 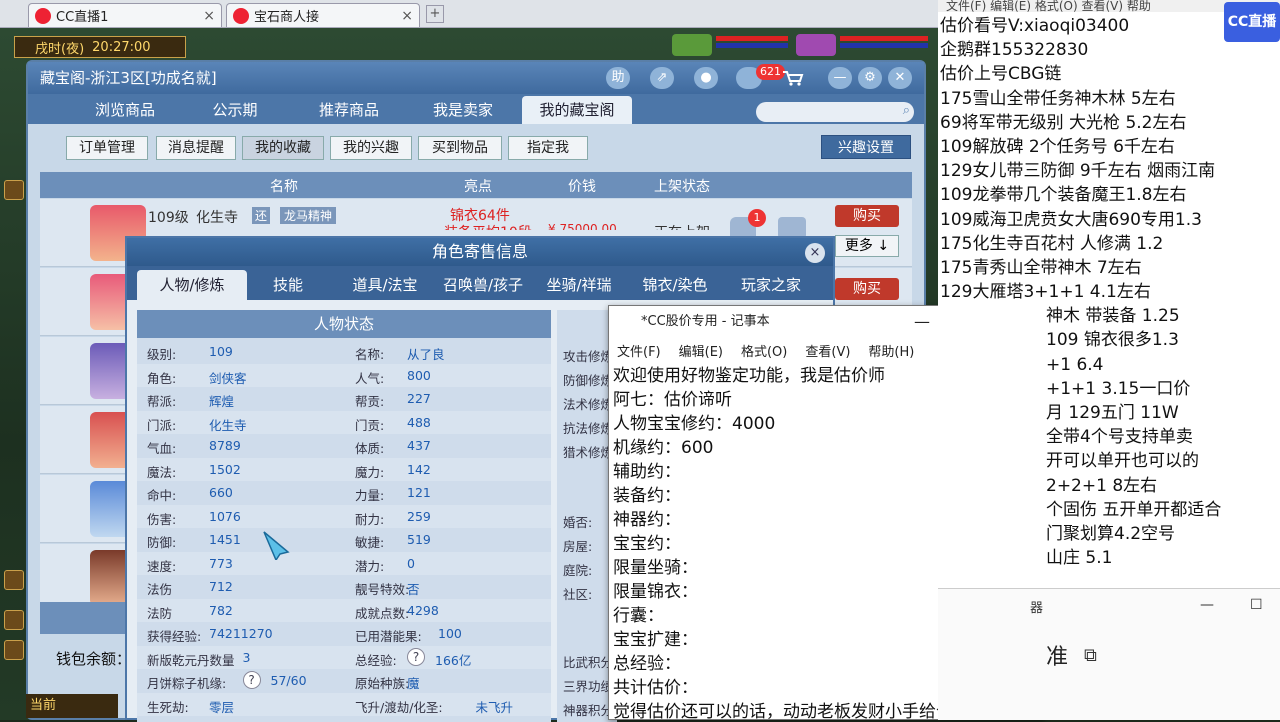 I want to click on cart-icon, so click(x=793, y=78).